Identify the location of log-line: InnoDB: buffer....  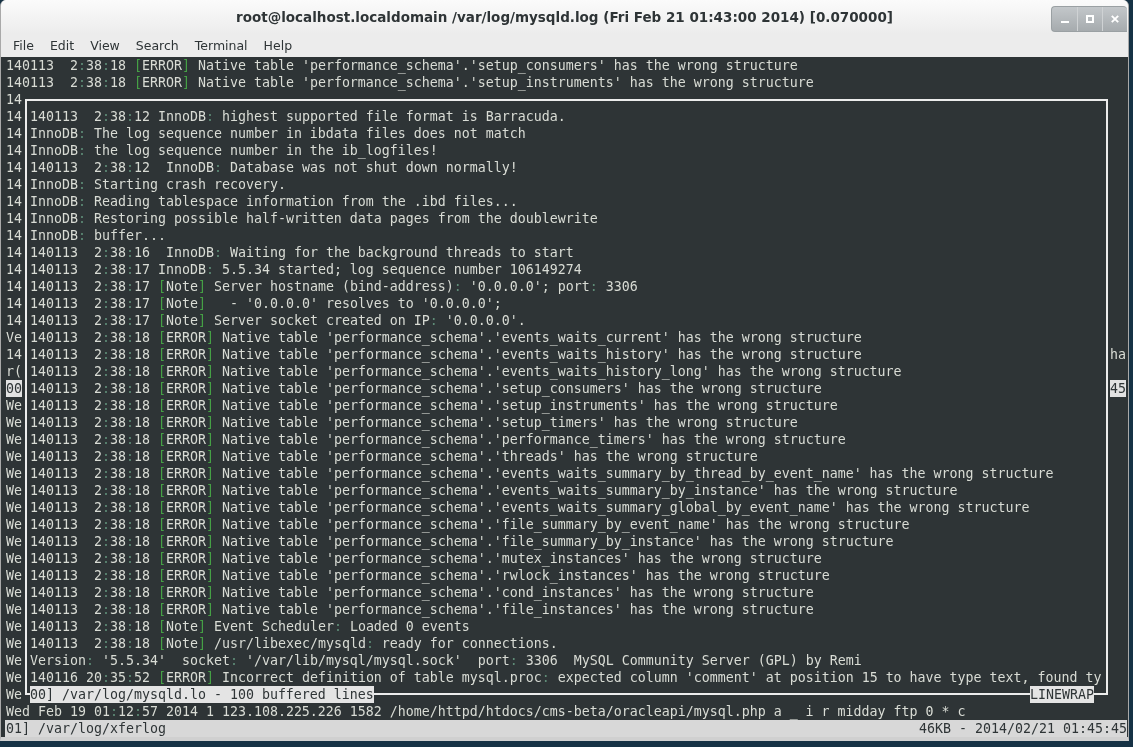
(98, 235).